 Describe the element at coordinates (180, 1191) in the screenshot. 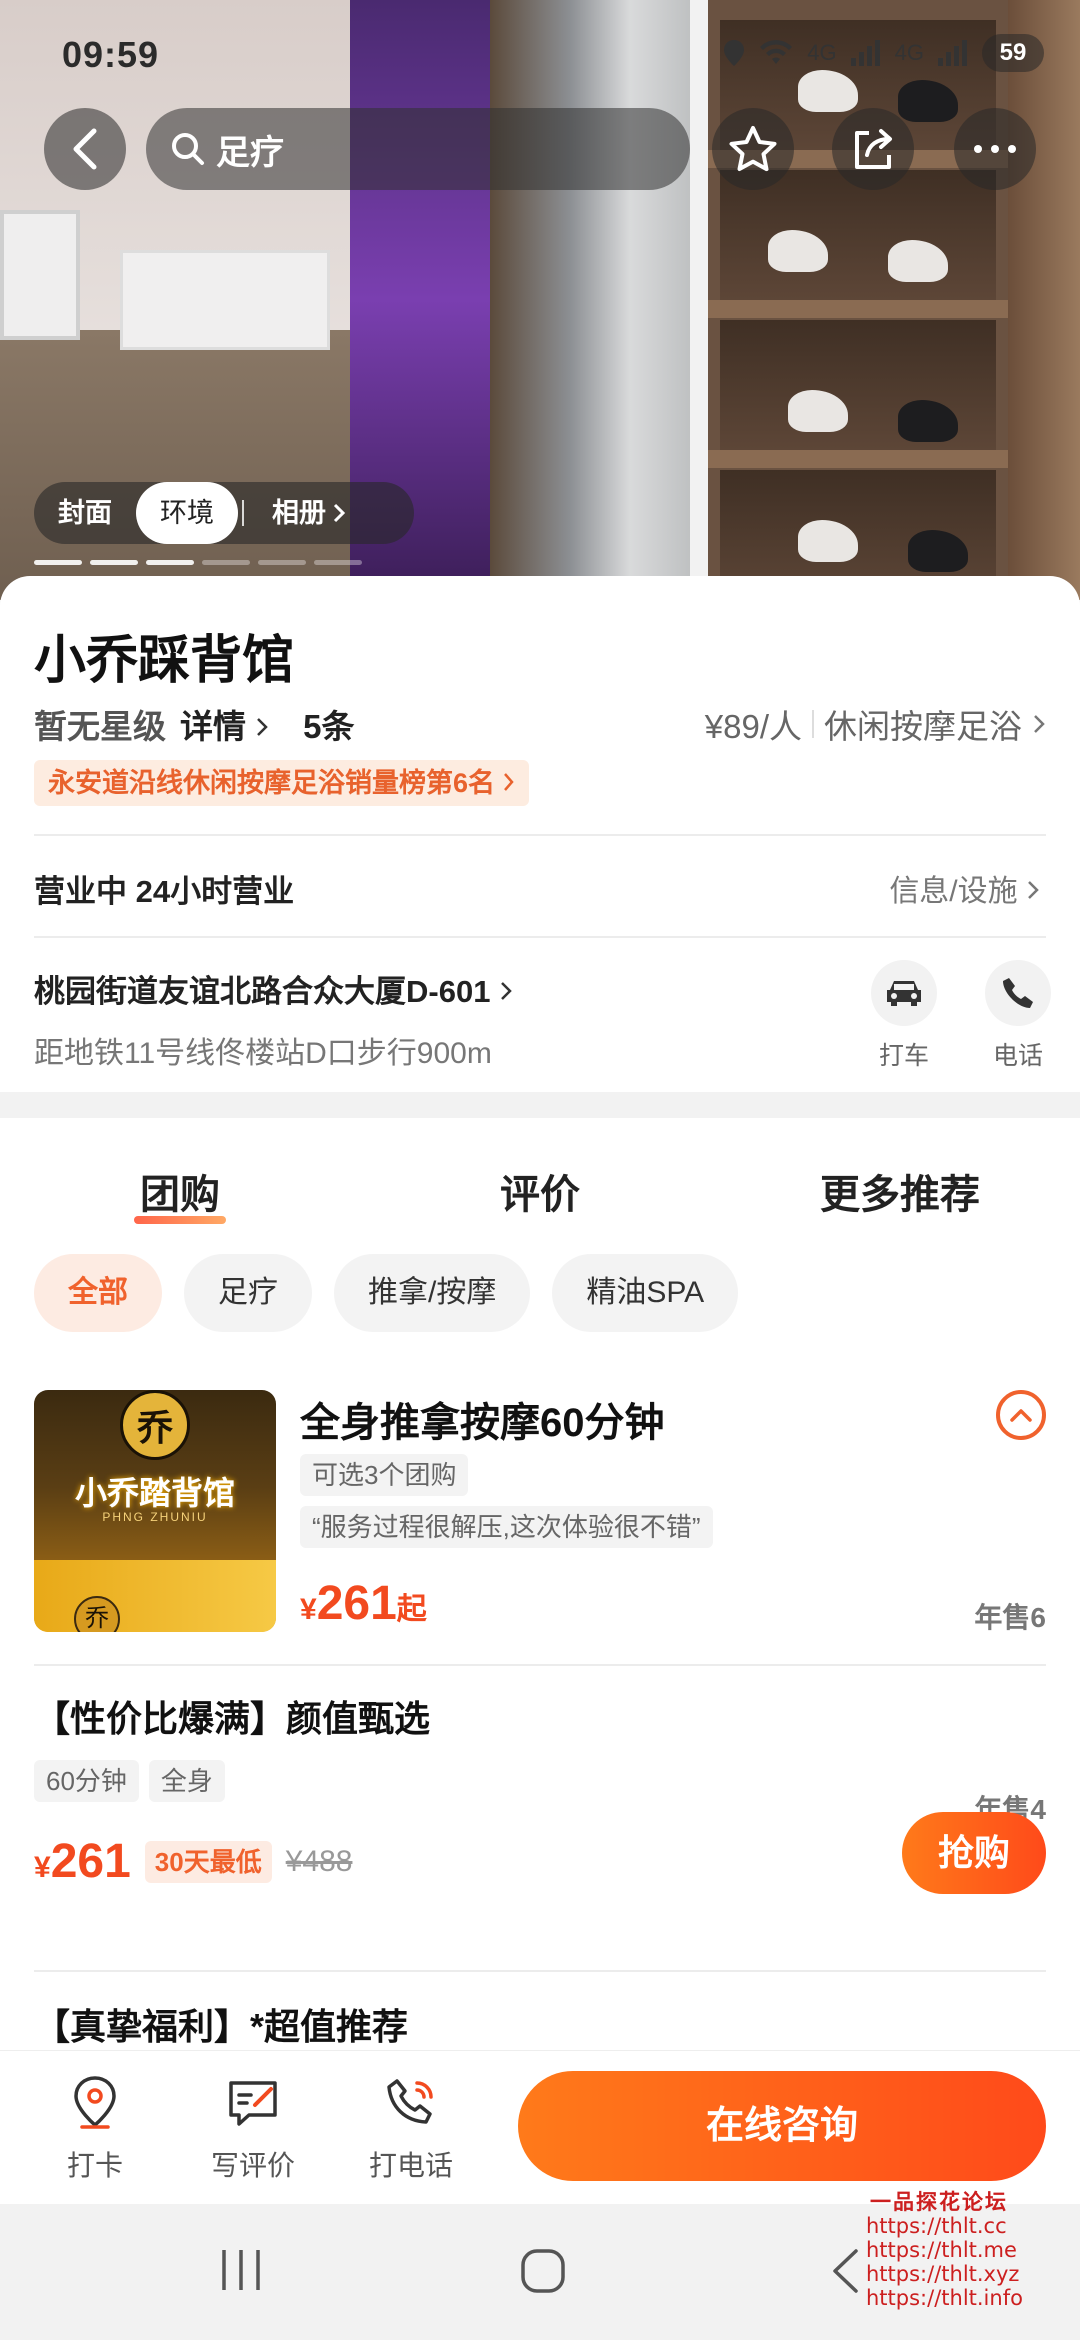

I see `tab-group-buy: 团购` at that location.